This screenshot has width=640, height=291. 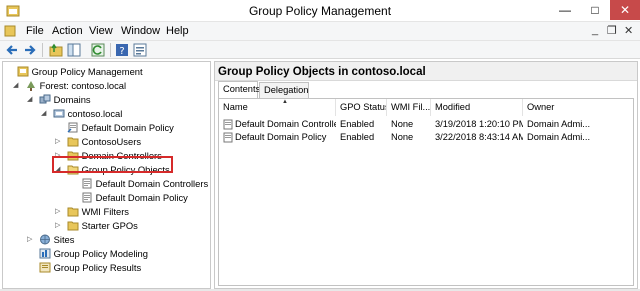 I want to click on window-title: Group Policy Management, so click(x=320, y=11).